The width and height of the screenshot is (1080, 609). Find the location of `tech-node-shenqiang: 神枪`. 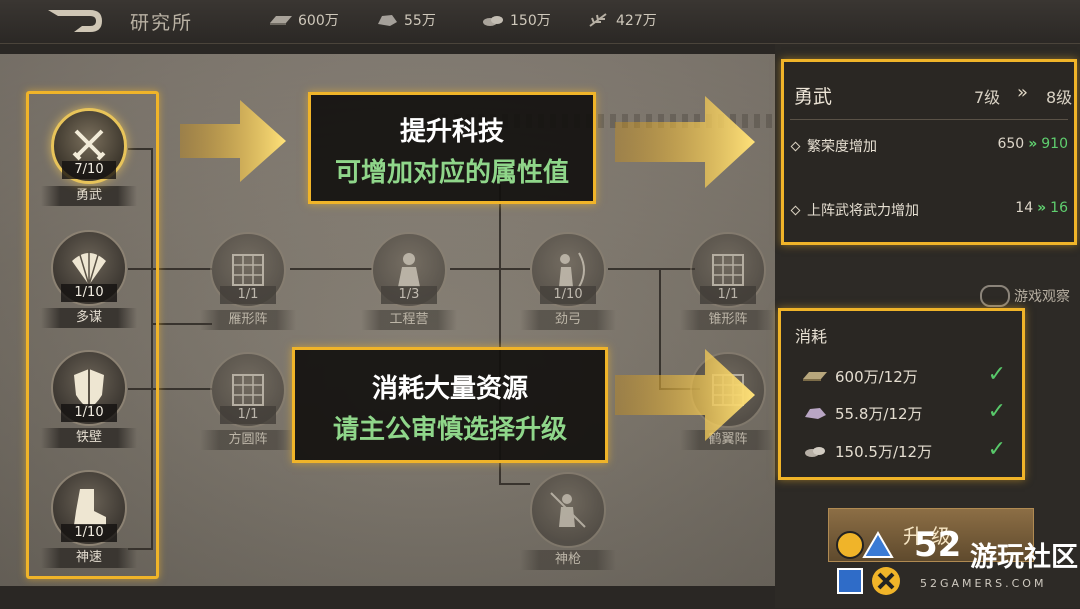

tech-node-shenqiang: 神枪 is located at coordinates (568, 521).